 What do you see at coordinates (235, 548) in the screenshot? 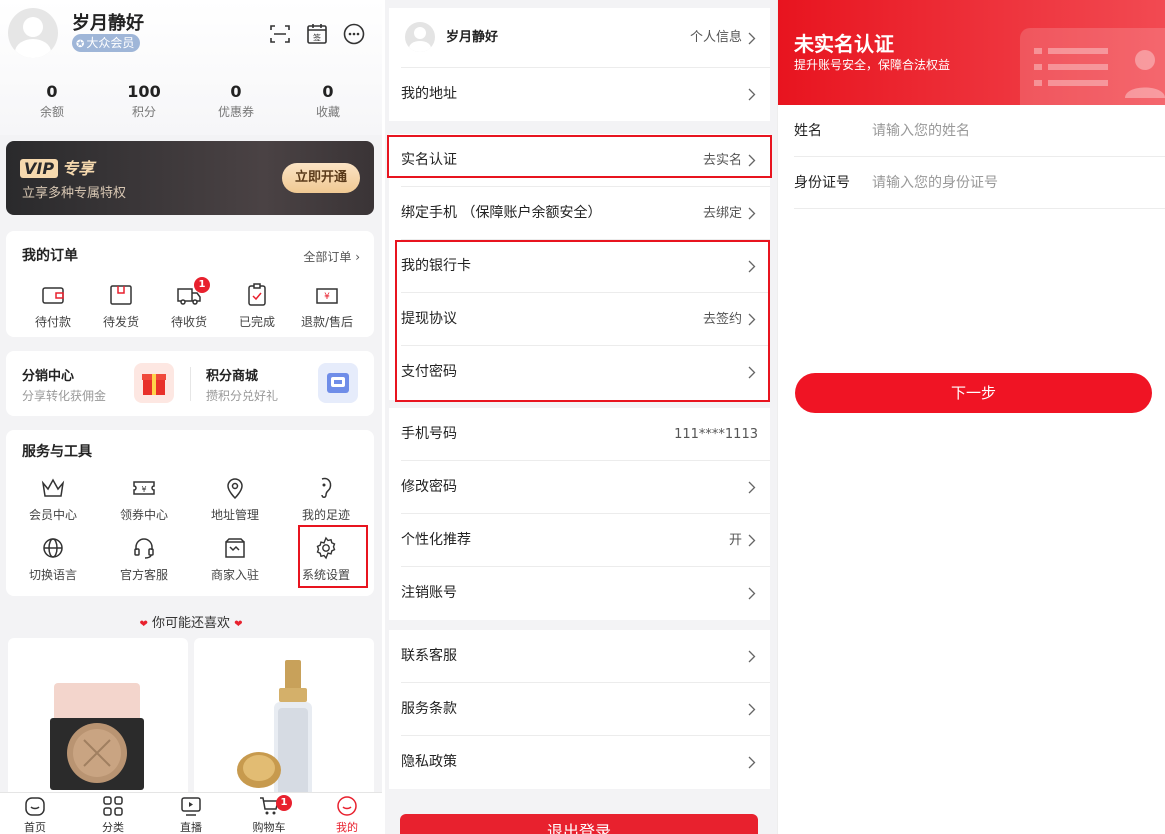
I see `store-icon` at bounding box center [235, 548].